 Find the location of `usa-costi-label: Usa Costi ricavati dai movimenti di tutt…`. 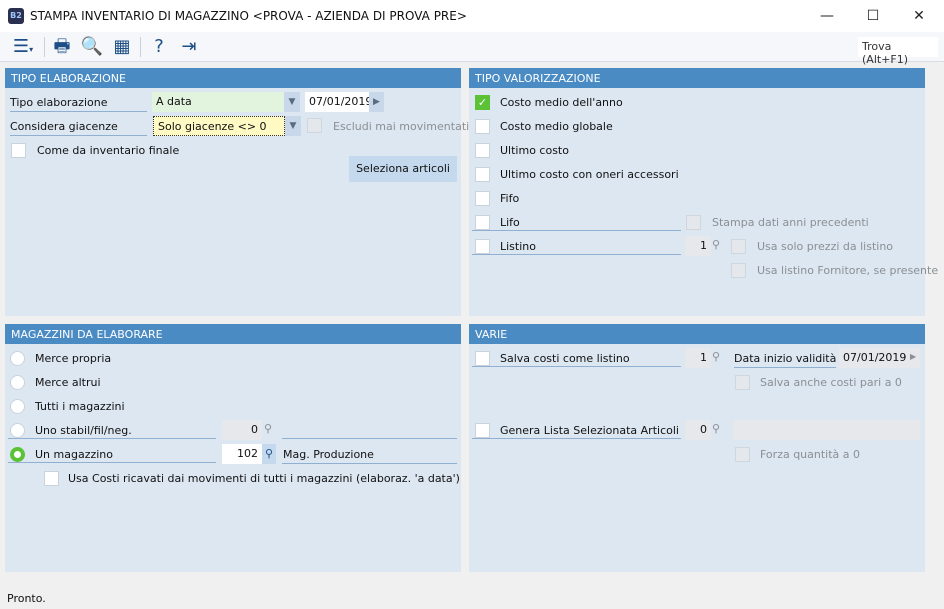

usa-costi-label: Usa Costi ricavati dai movimenti di tutt… is located at coordinates (264, 478).